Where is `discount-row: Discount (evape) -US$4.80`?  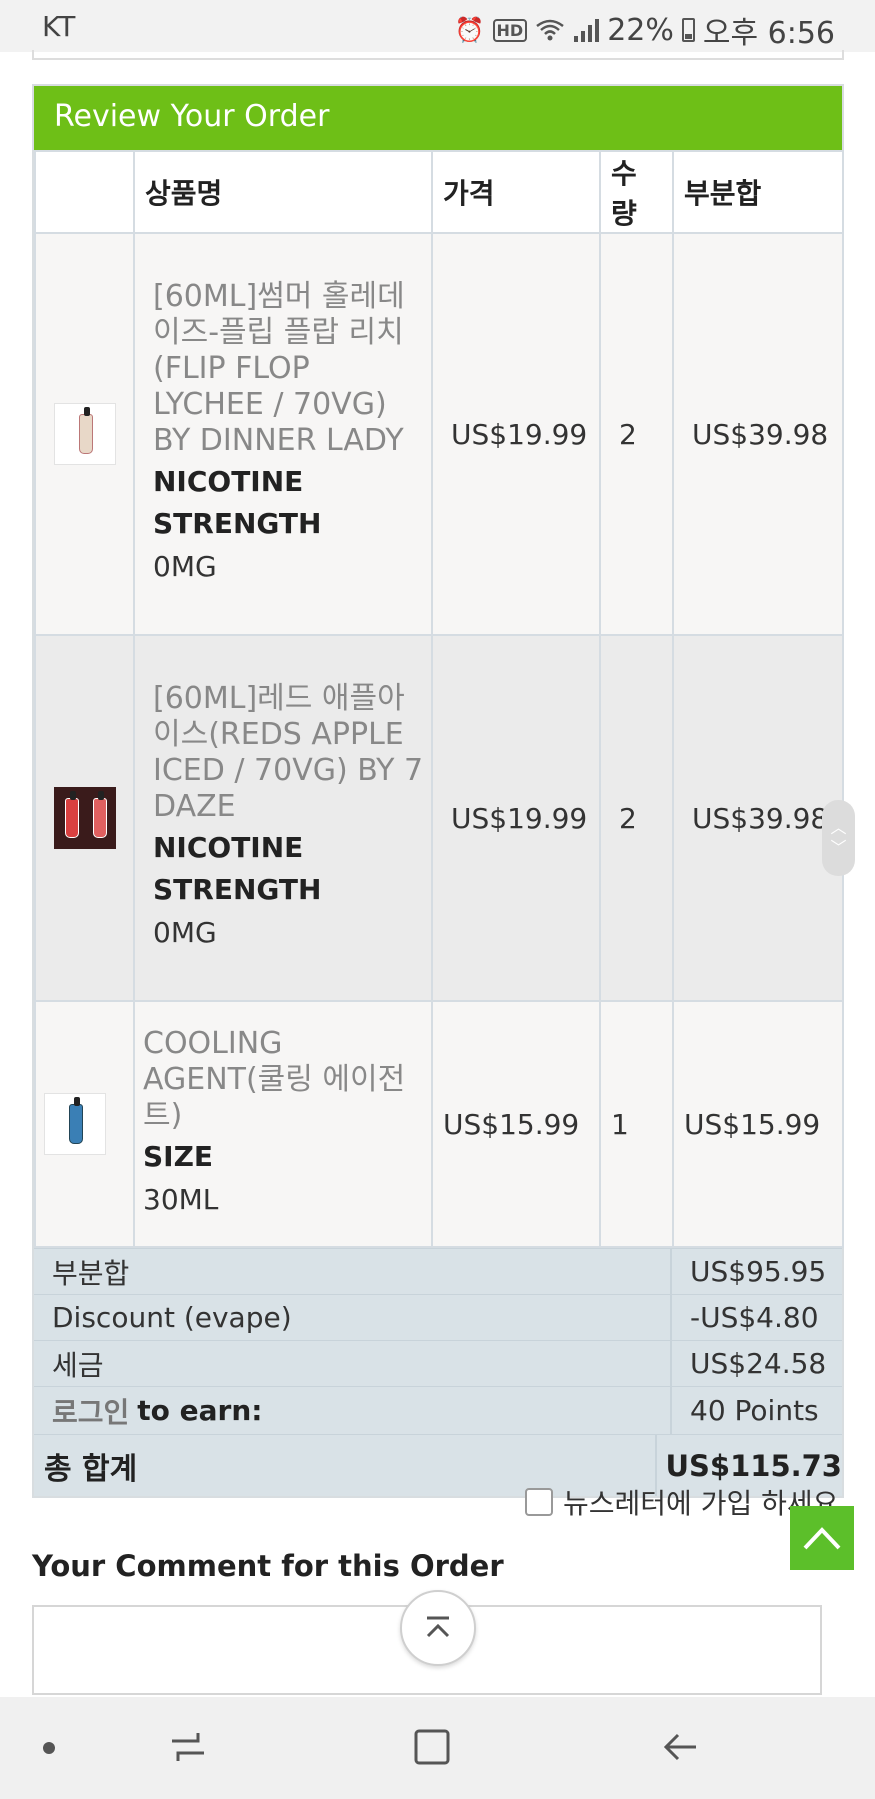
discount-row: Discount (evape) -US$4.80 is located at coordinates (438, 1317).